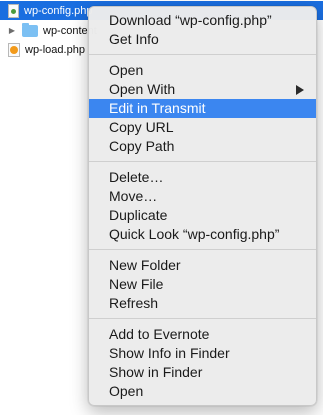 The height and width of the screenshot is (415, 323). What do you see at coordinates (142, 146) in the screenshot?
I see `menu-item-label: Copy Path` at bounding box center [142, 146].